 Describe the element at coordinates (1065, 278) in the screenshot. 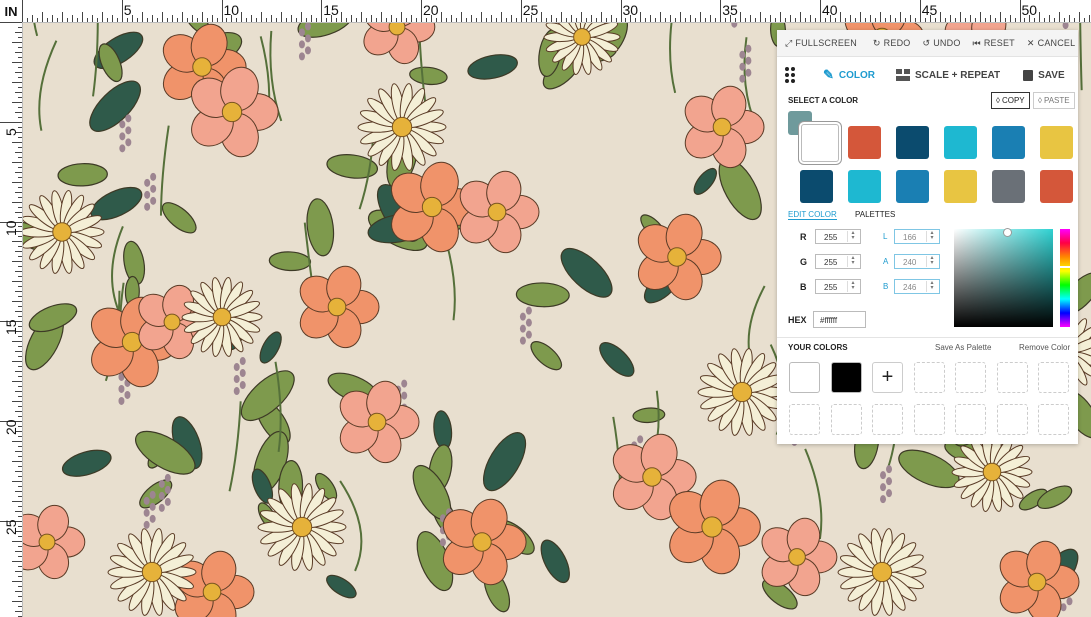

I see `hue-slider` at that location.